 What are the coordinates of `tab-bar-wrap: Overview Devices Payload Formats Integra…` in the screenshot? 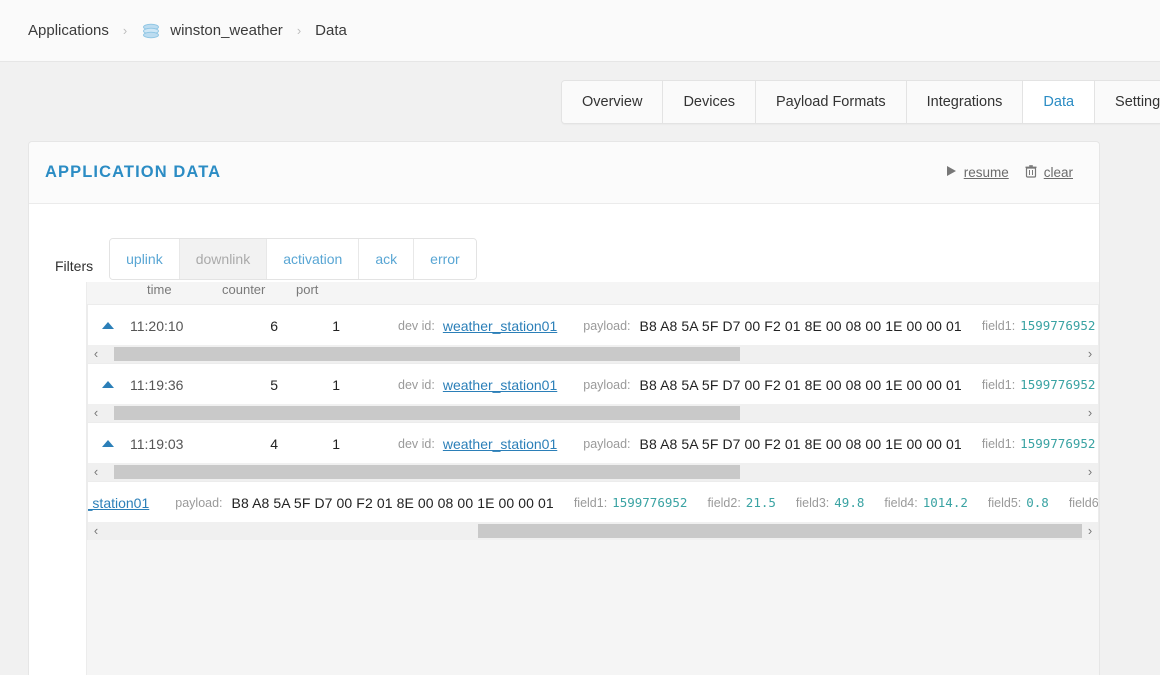 It's located at (580, 95).